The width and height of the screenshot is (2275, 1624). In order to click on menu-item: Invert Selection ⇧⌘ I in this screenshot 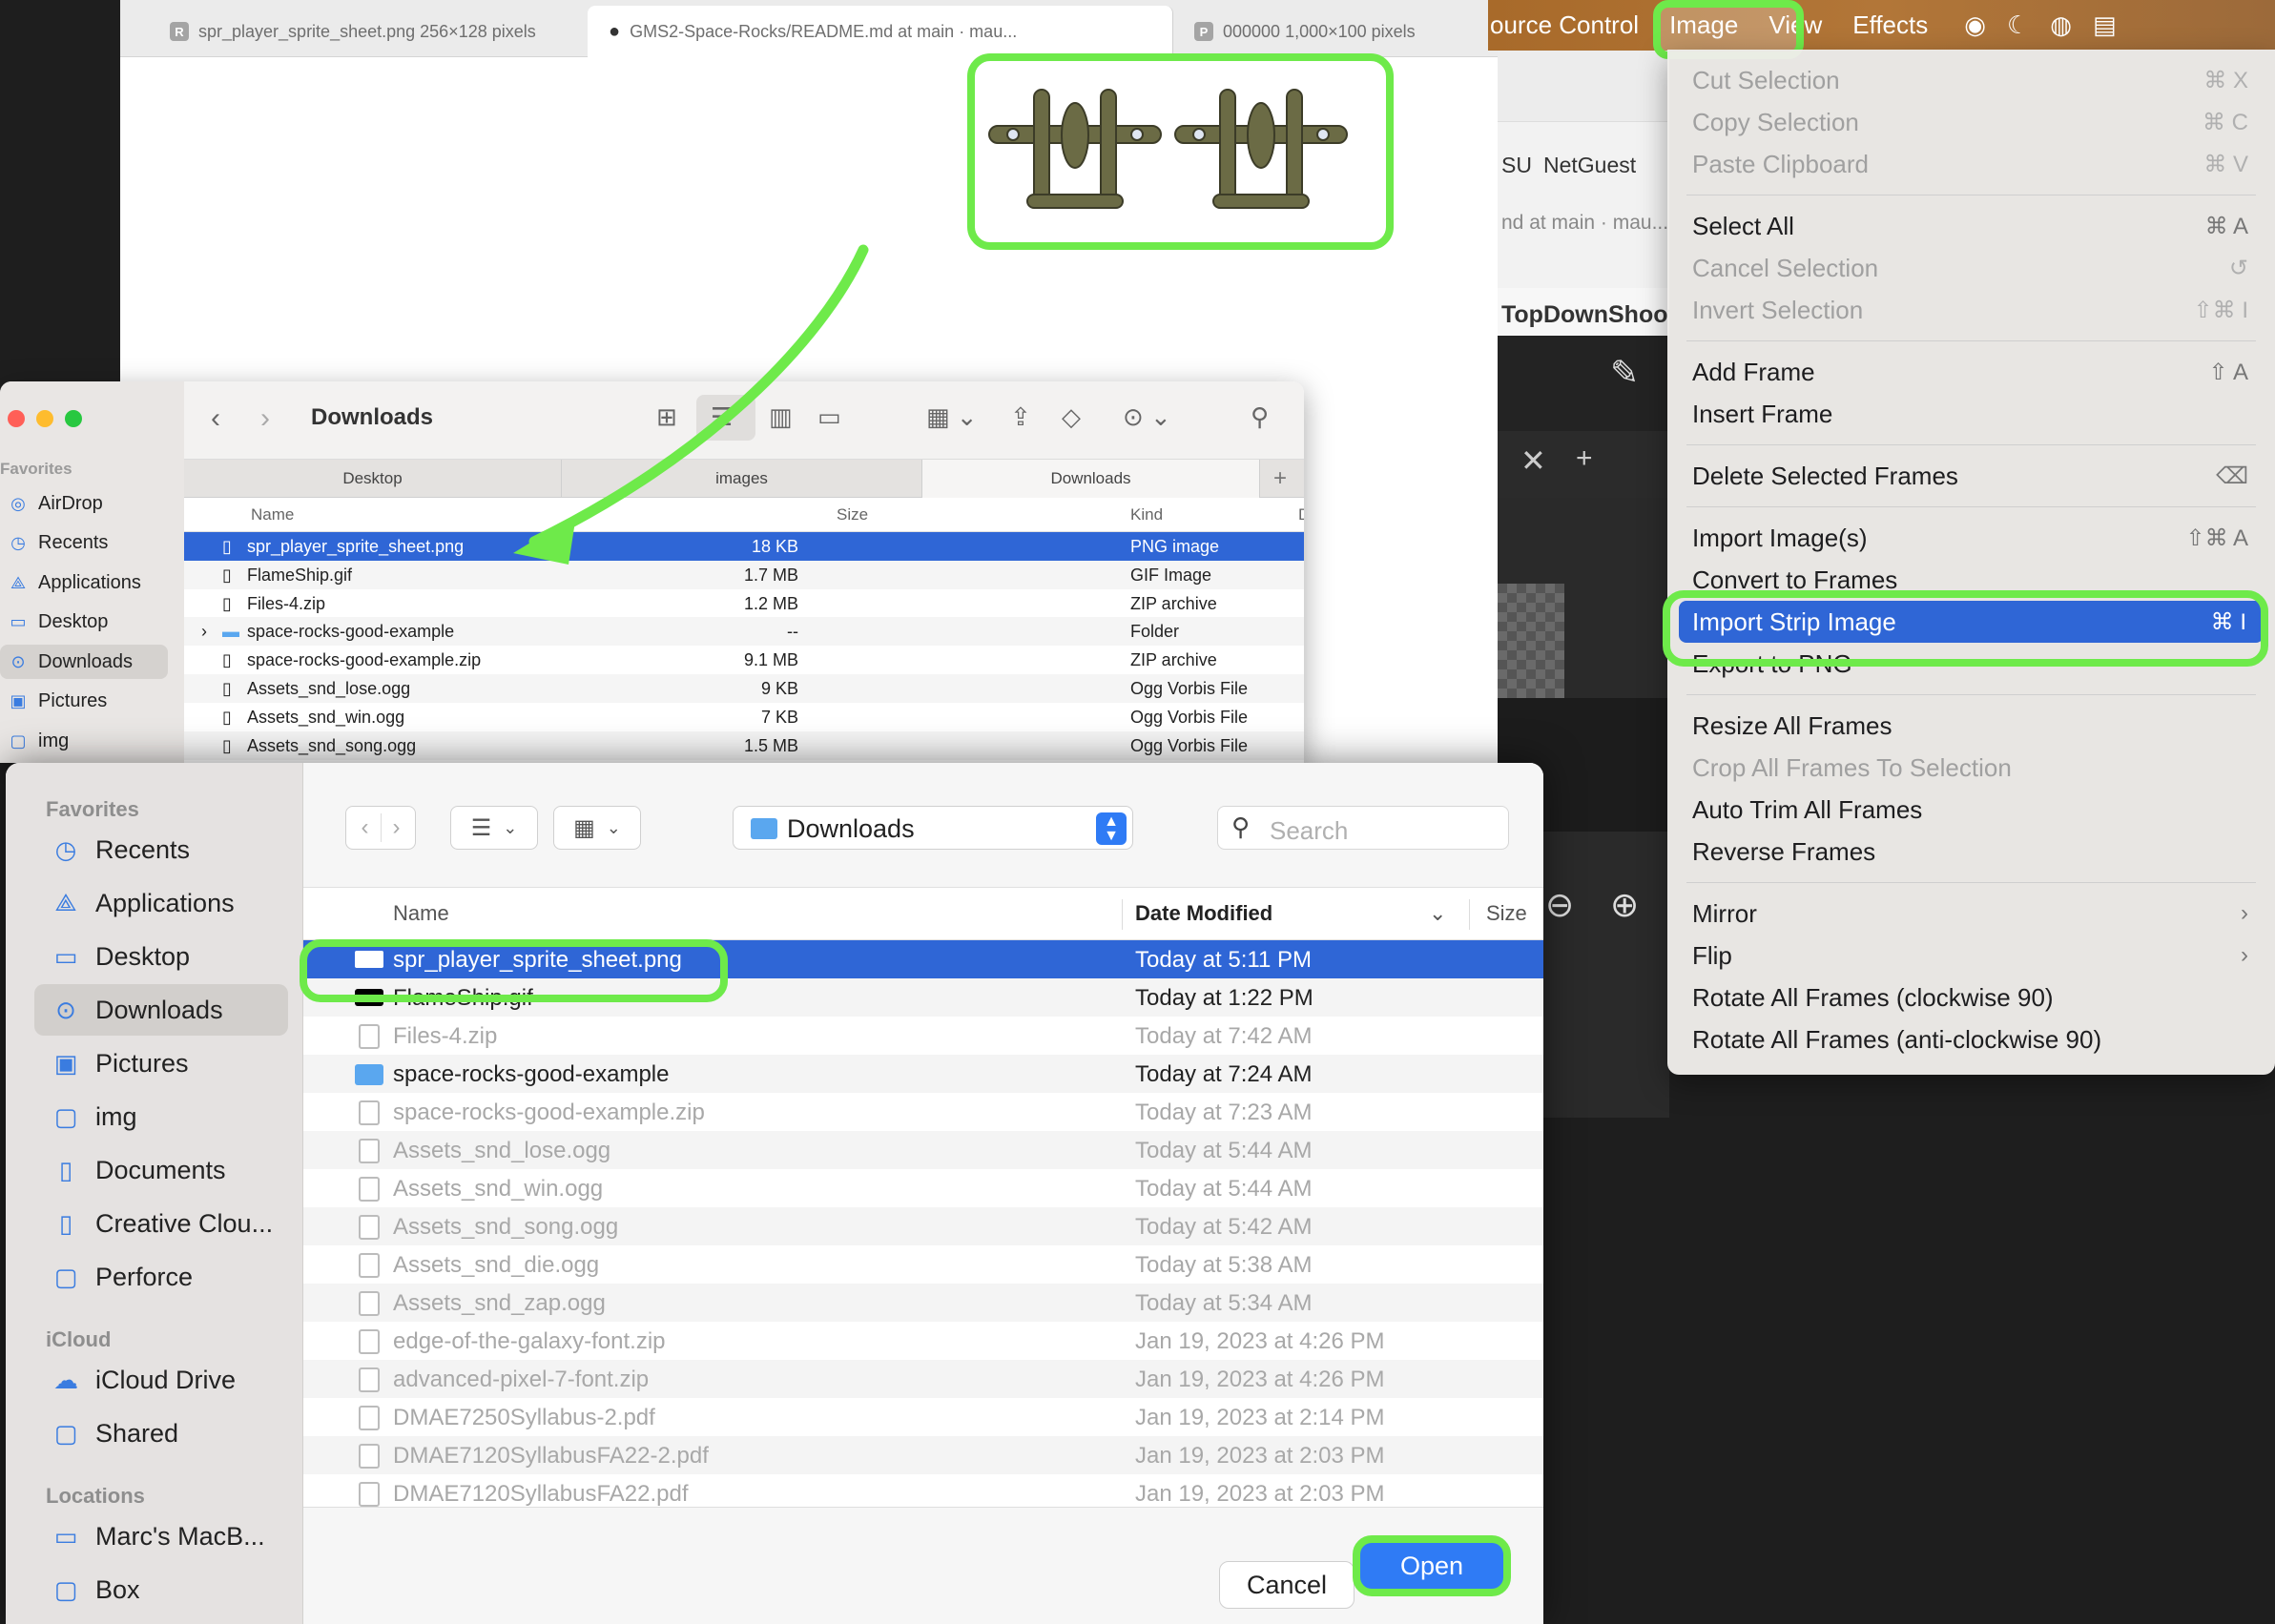, I will do `click(1971, 310)`.